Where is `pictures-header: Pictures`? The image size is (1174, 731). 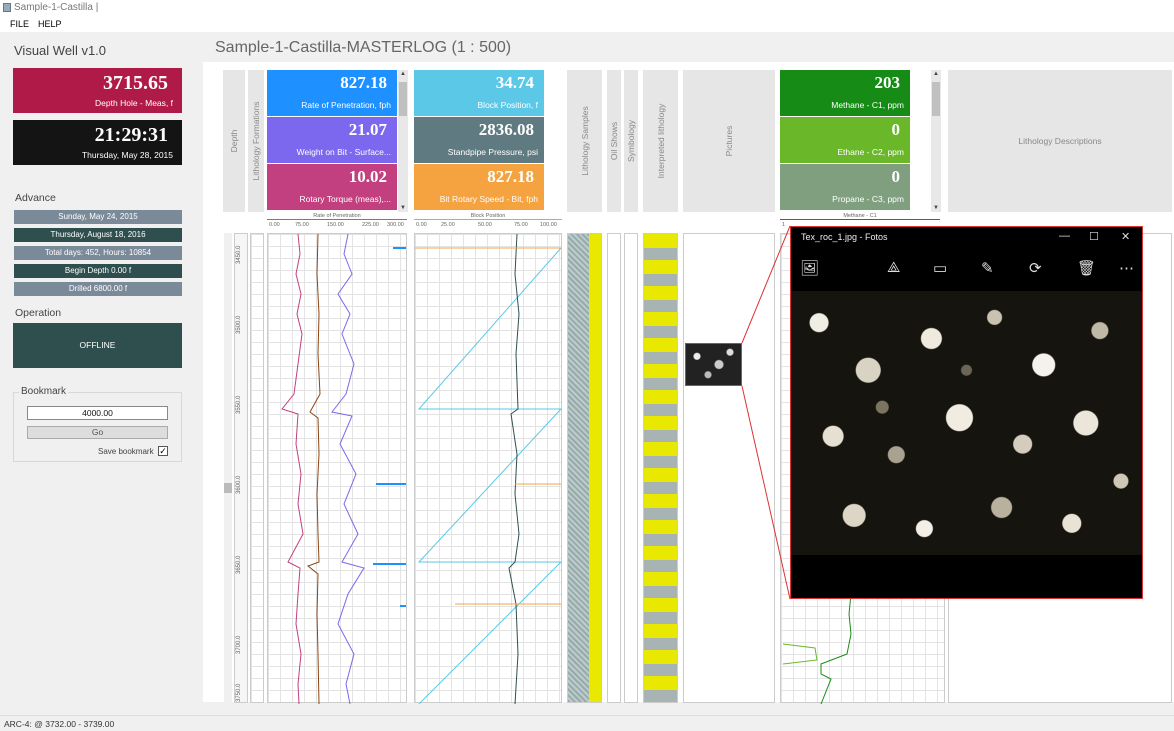
pictures-header: Pictures is located at coordinates (729, 141).